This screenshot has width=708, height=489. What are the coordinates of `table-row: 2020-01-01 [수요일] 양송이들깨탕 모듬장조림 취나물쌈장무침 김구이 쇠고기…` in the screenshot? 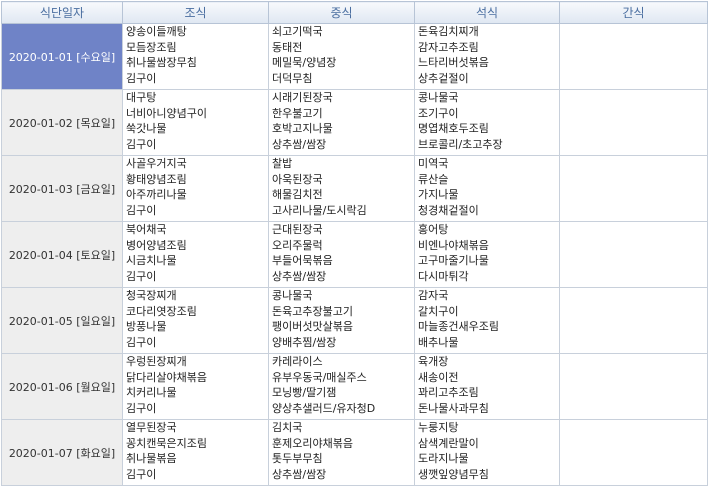 It's located at (354, 56).